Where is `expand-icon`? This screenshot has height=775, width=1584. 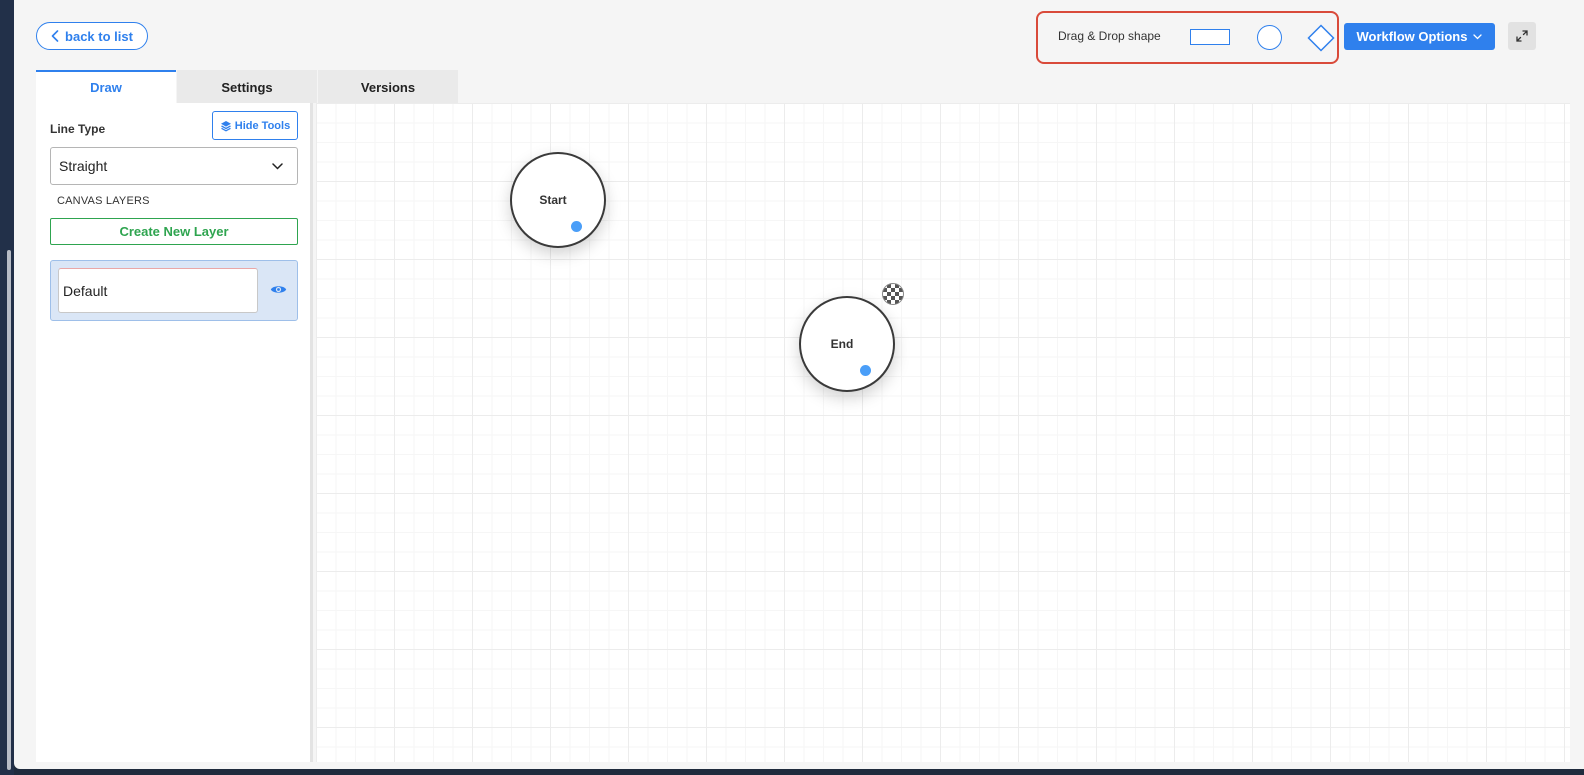
expand-icon is located at coordinates (1522, 36).